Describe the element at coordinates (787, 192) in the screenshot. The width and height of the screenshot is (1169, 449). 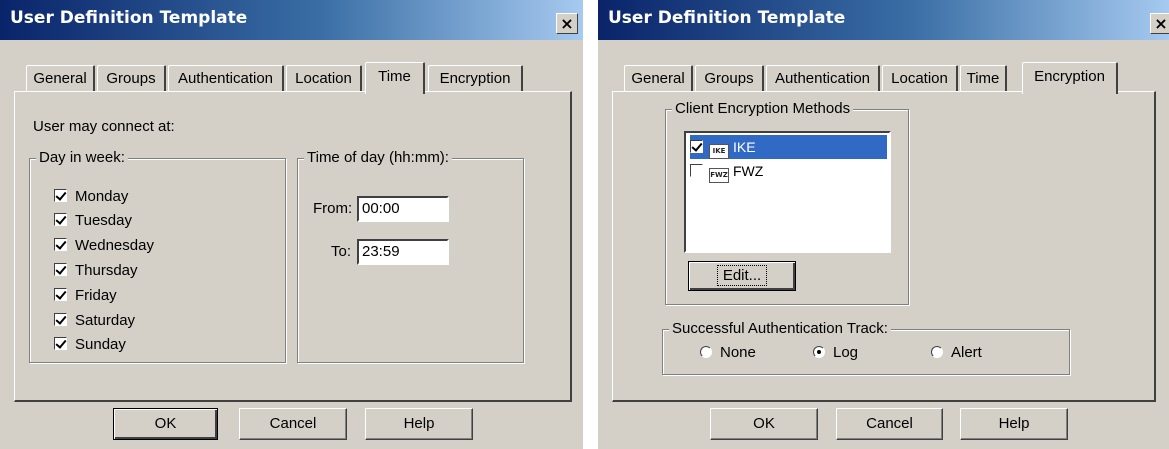
I see `encryption-methods-list: IKE IKE FWZ FWZ` at that location.